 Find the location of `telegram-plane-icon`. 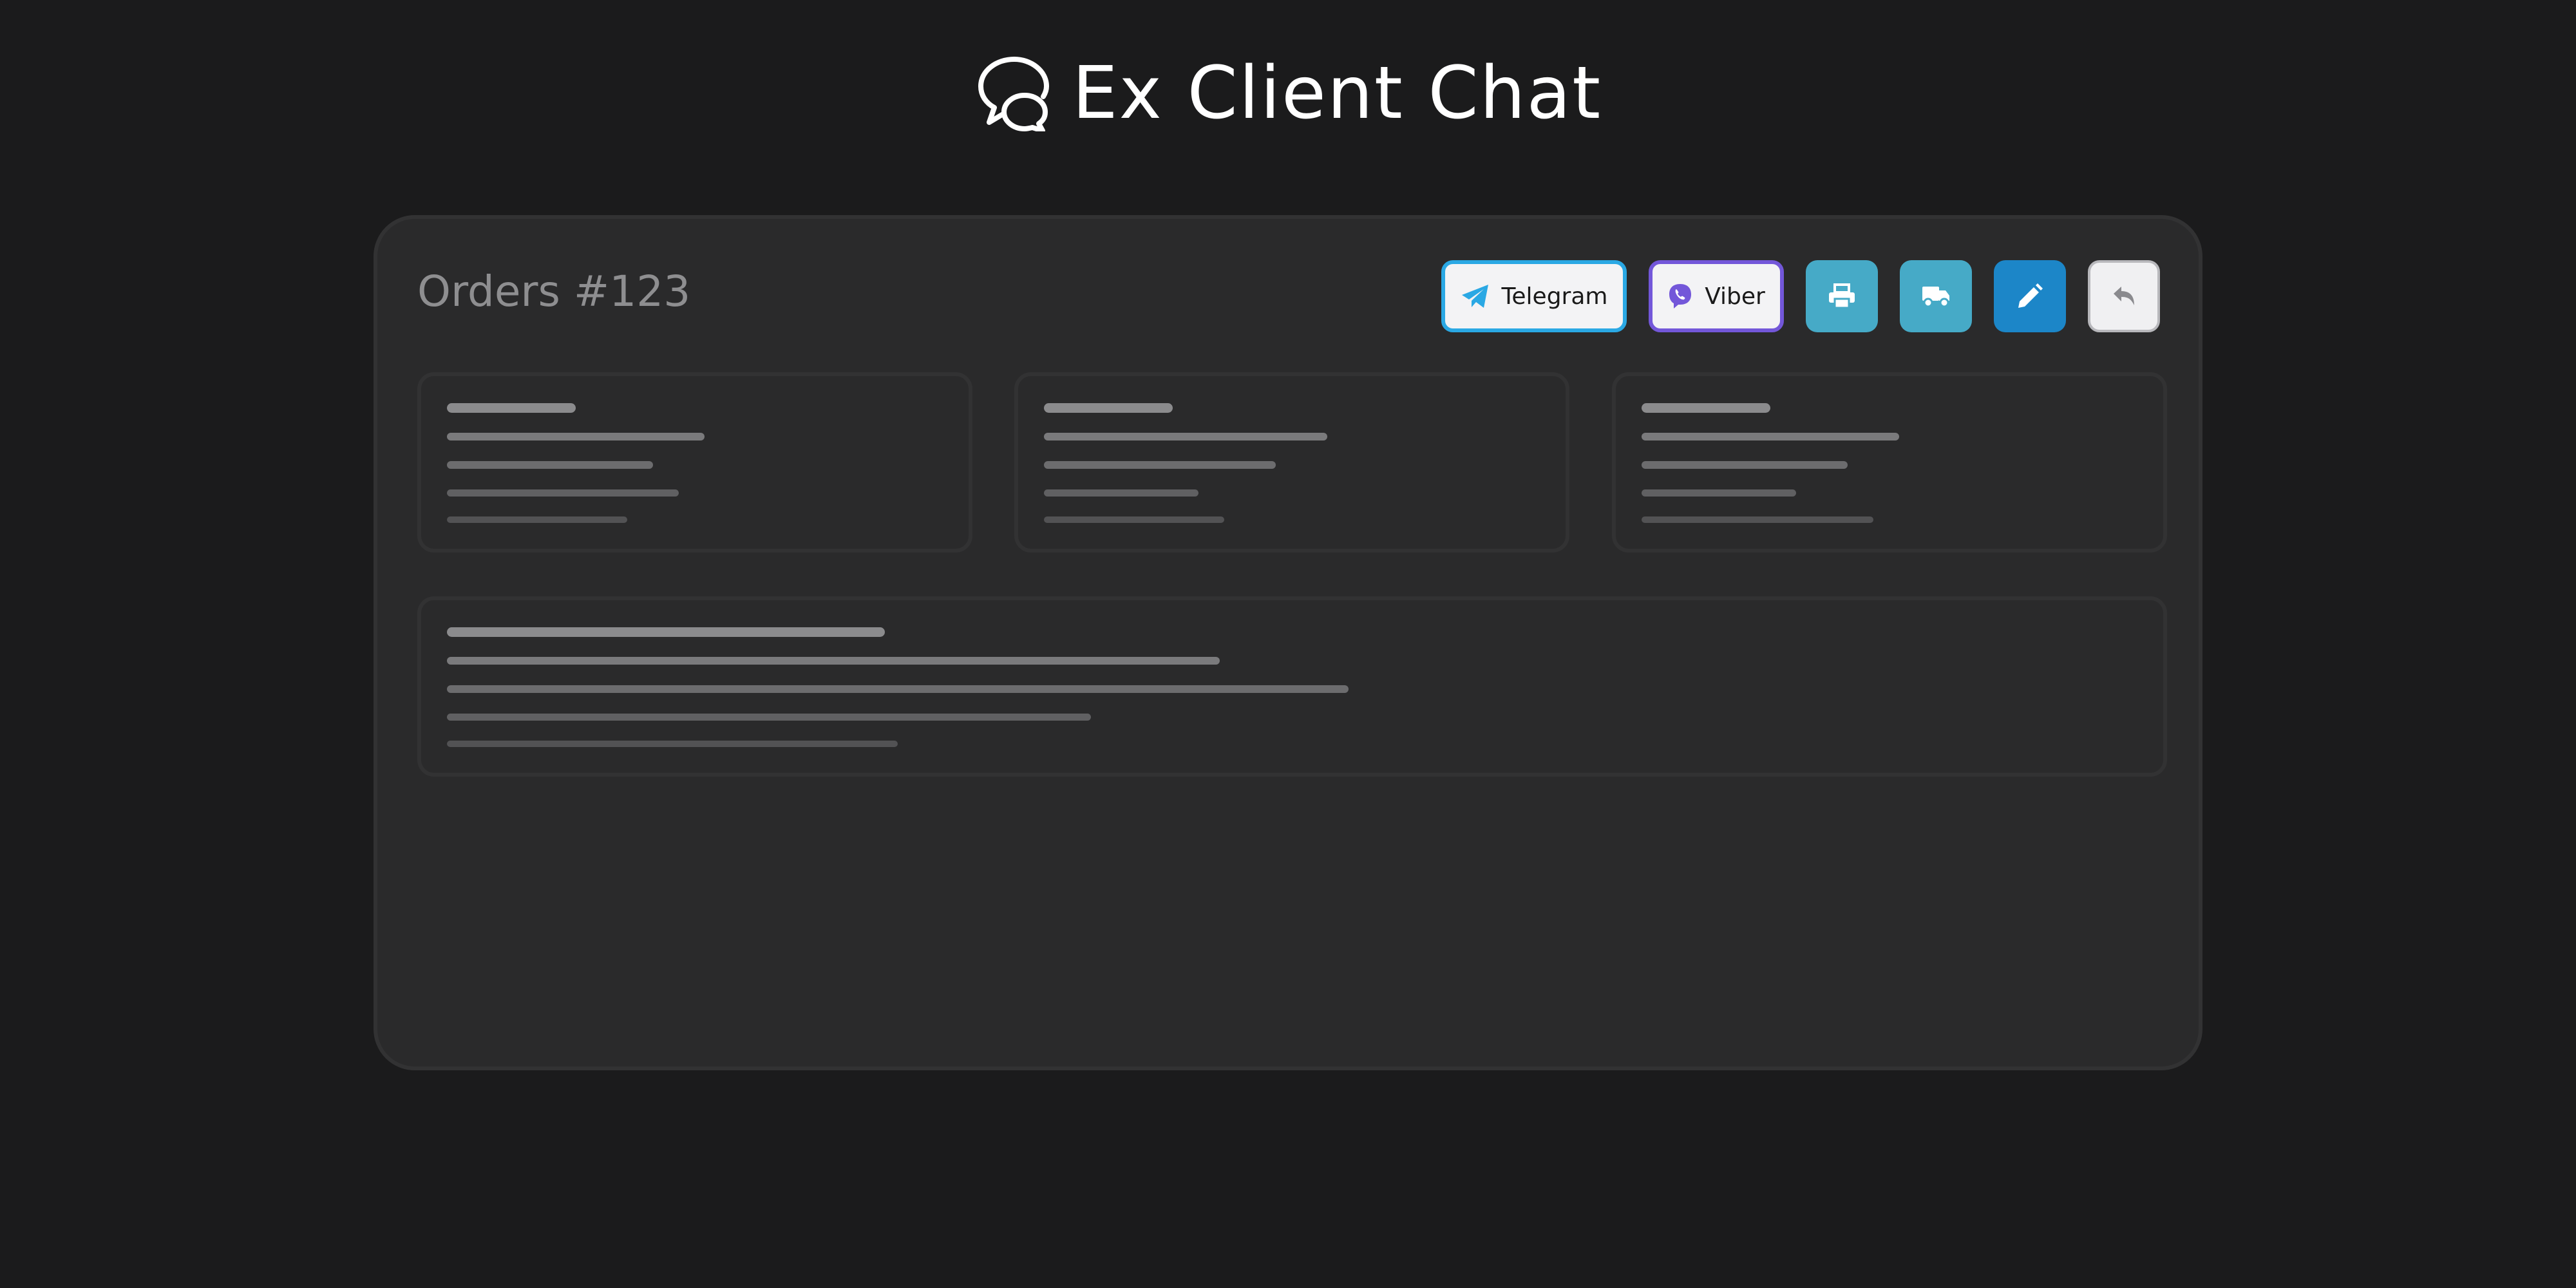

telegram-plane-icon is located at coordinates (1475, 296).